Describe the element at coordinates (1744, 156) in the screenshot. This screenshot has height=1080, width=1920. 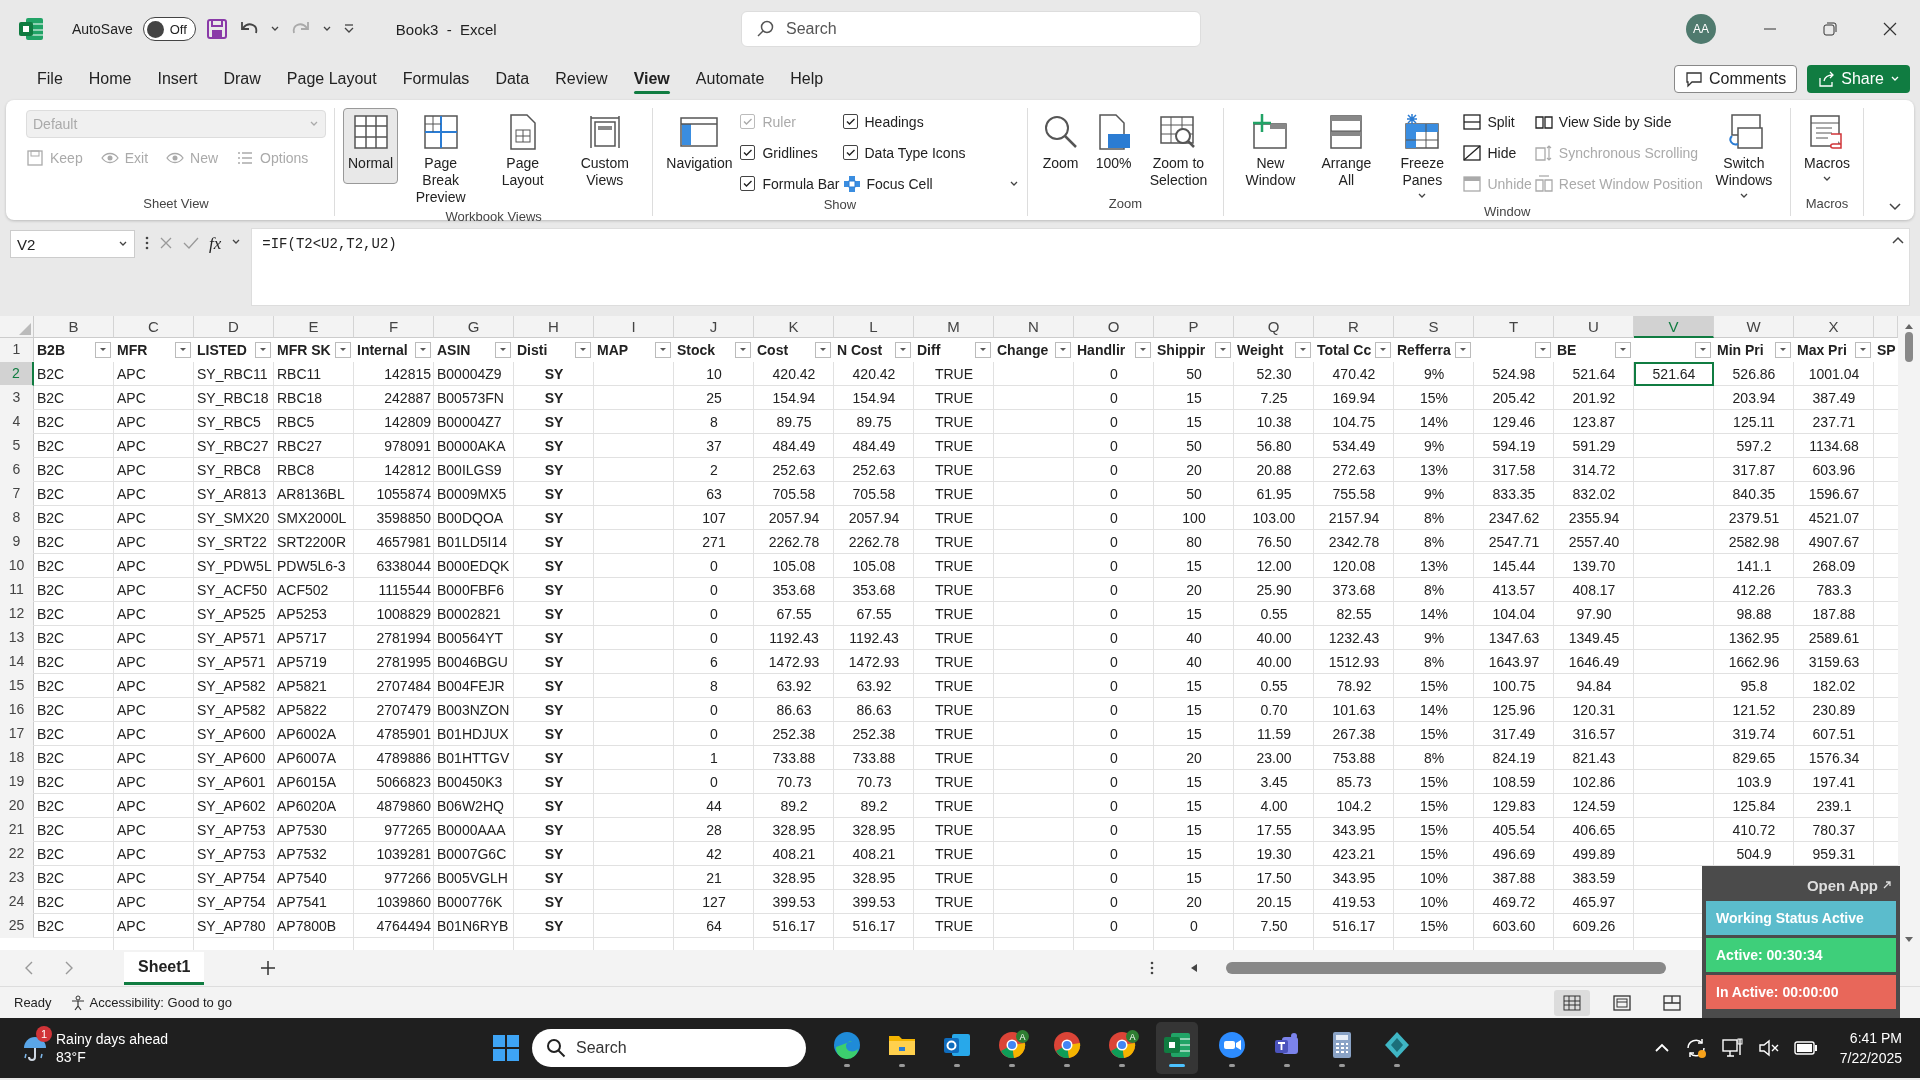
I see `ribbon-button: Switch Windows` at that location.